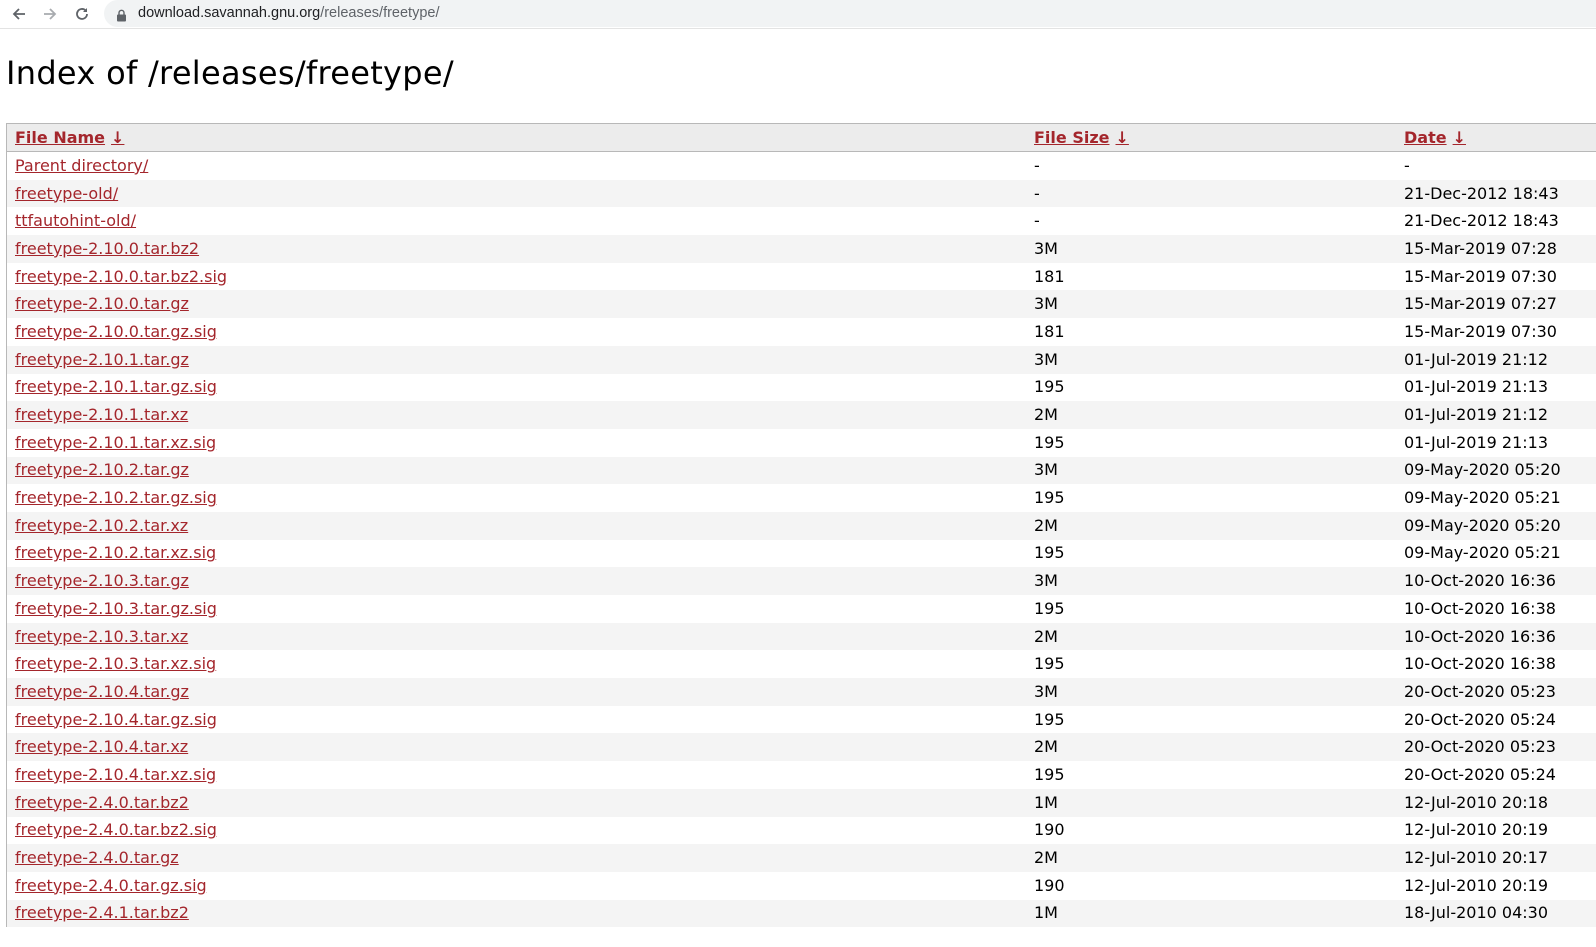 The image size is (1596, 947). Describe the element at coordinates (111, 885) in the screenshot. I see `file-link: freetype-2.4.0.tar.gz.sig` at that location.